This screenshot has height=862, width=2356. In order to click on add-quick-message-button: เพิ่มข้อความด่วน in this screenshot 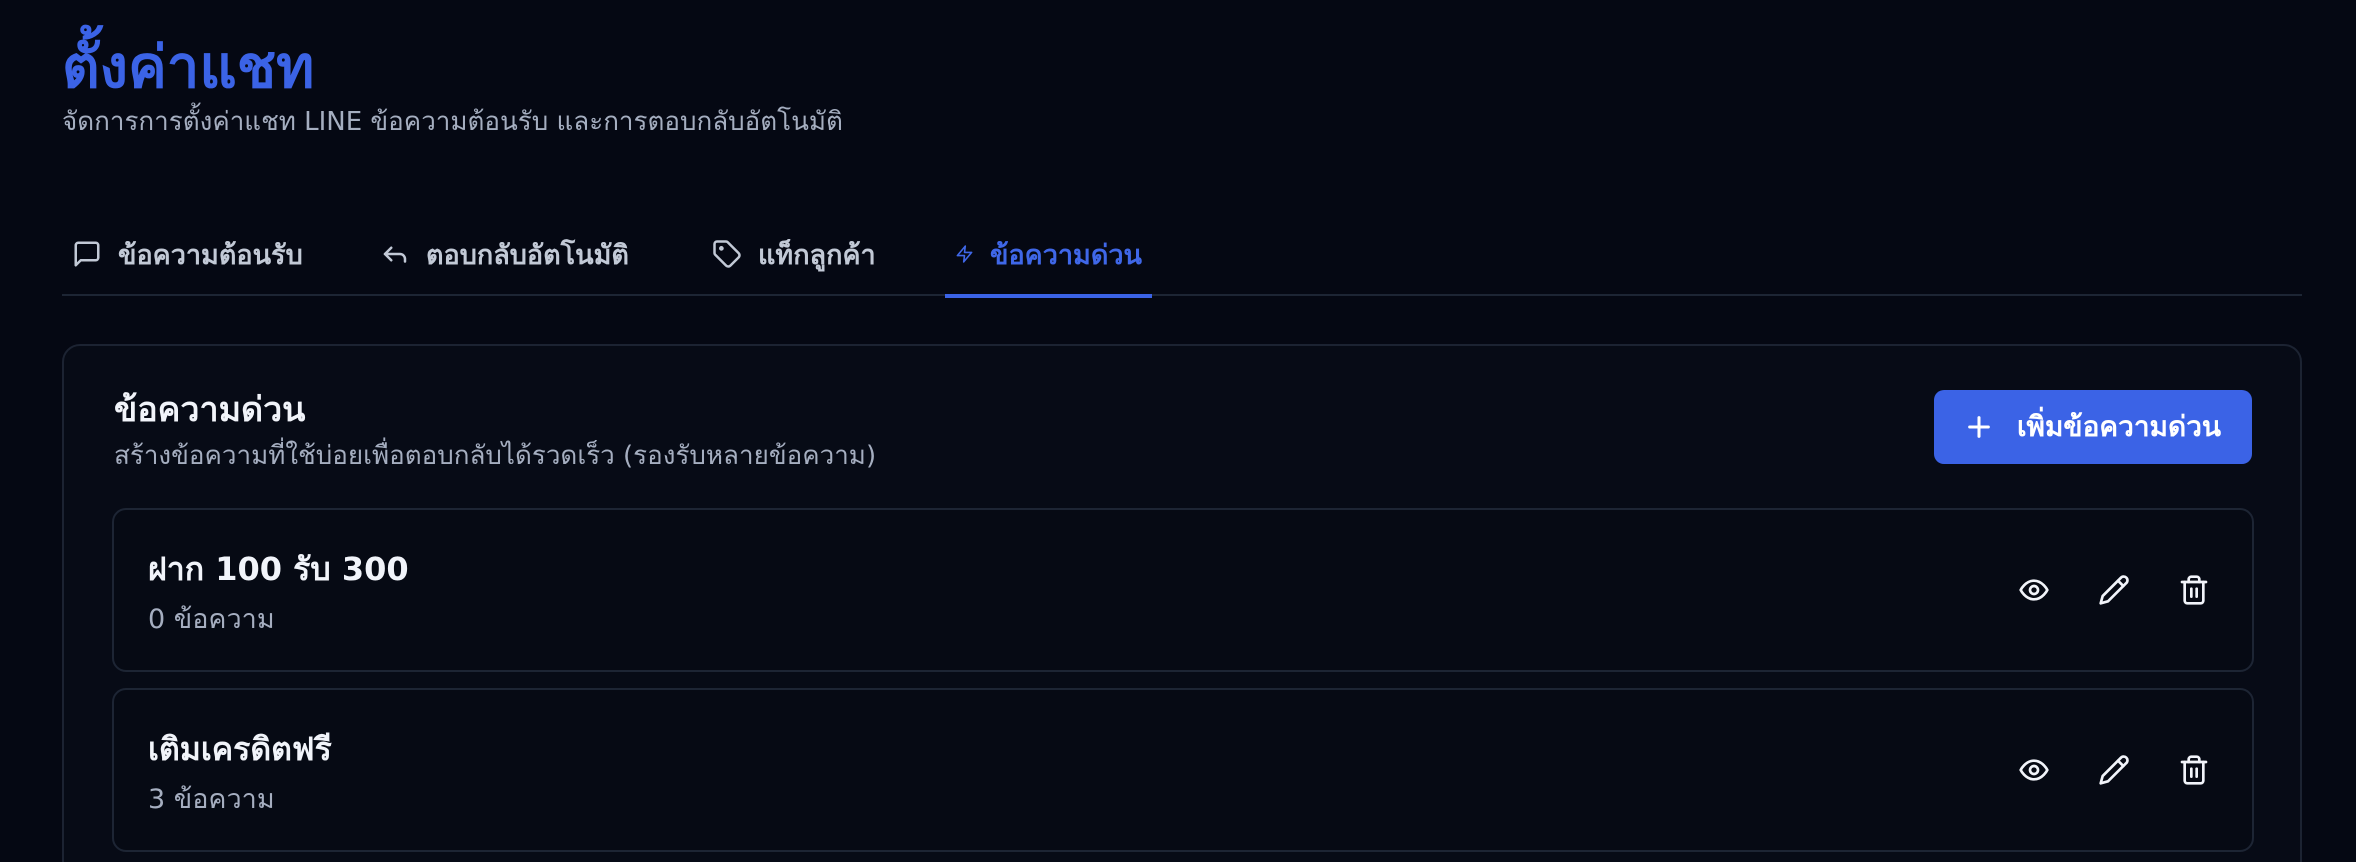, I will do `click(2093, 427)`.